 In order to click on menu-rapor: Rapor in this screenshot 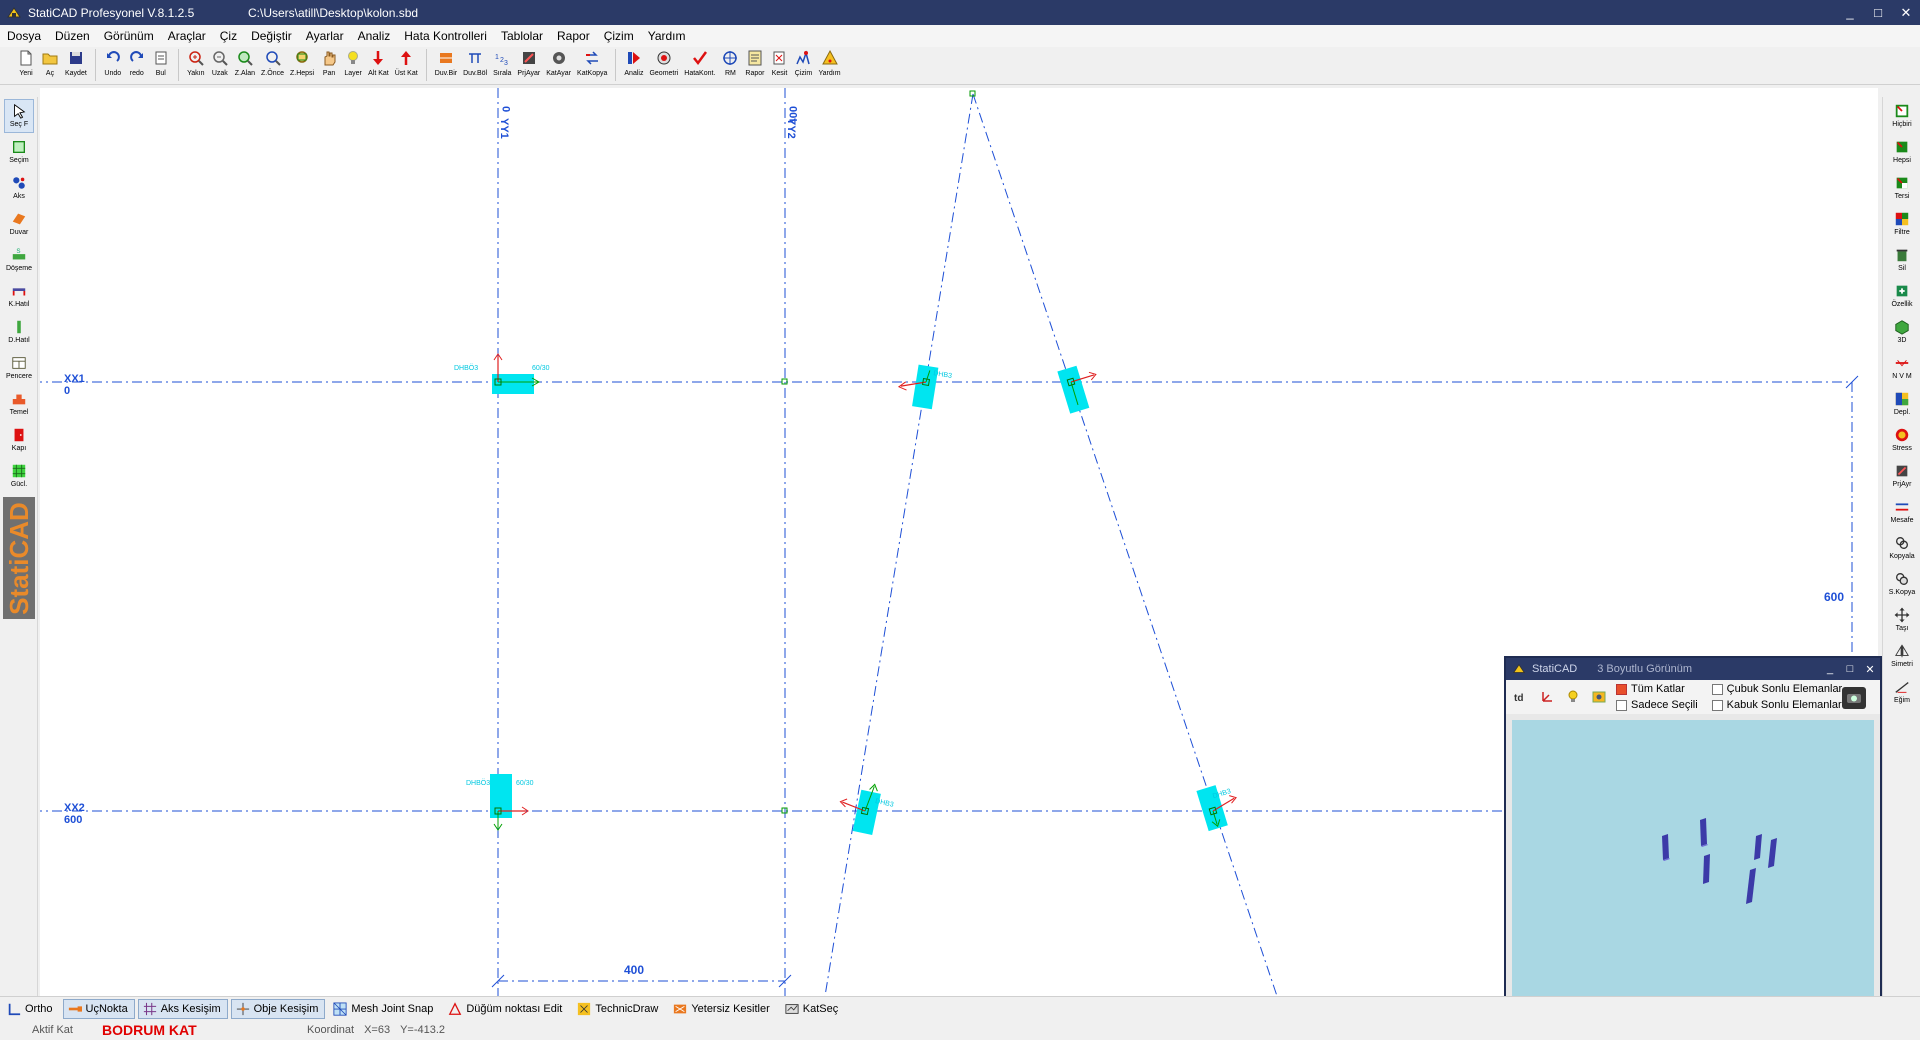, I will do `click(573, 36)`.